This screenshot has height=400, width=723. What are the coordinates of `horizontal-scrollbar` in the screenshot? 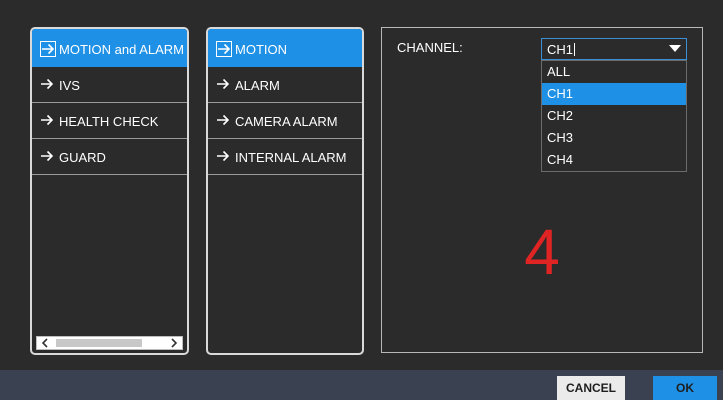 It's located at (109, 343).